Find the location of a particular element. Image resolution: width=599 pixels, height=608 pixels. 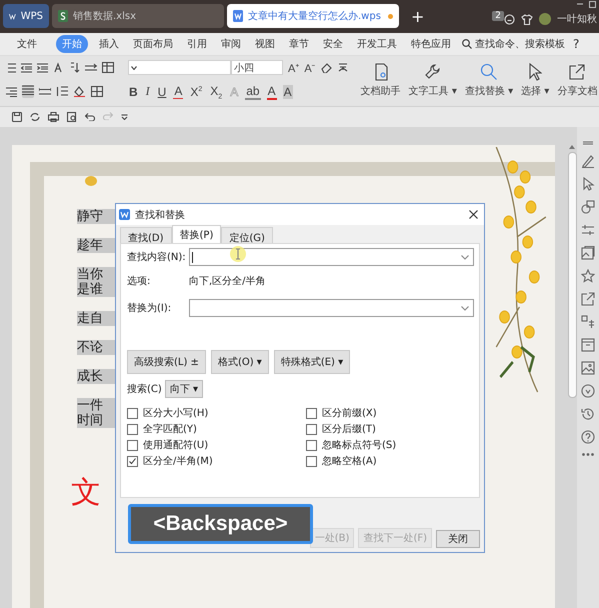

archive-icon is located at coordinates (588, 345).